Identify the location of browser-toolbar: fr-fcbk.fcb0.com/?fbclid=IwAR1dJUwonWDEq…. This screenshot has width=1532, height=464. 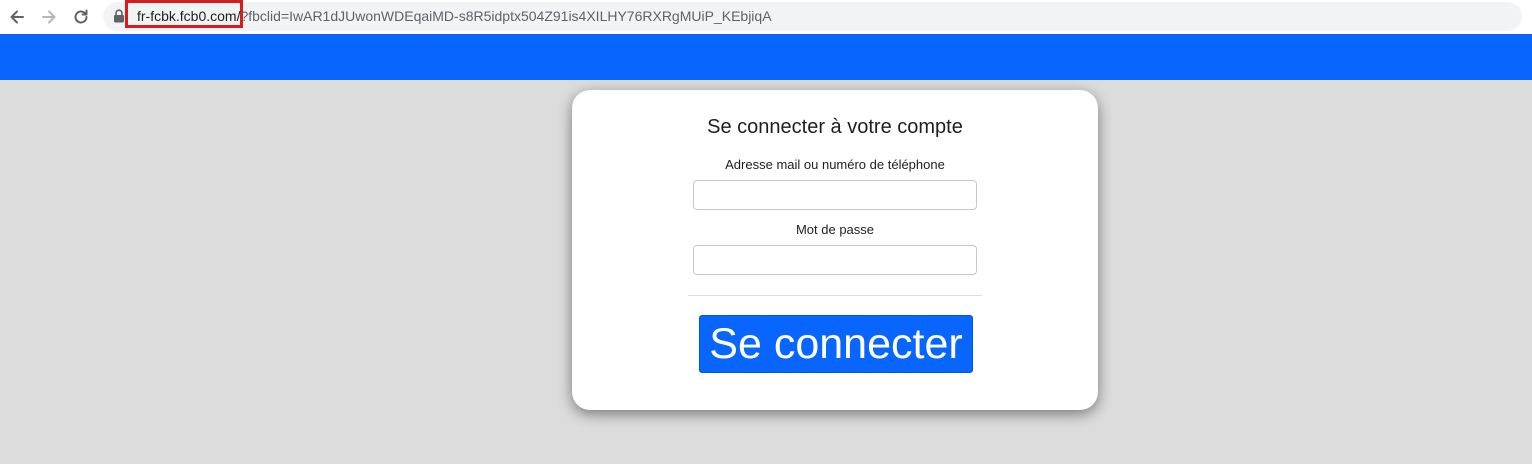
(766, 17).